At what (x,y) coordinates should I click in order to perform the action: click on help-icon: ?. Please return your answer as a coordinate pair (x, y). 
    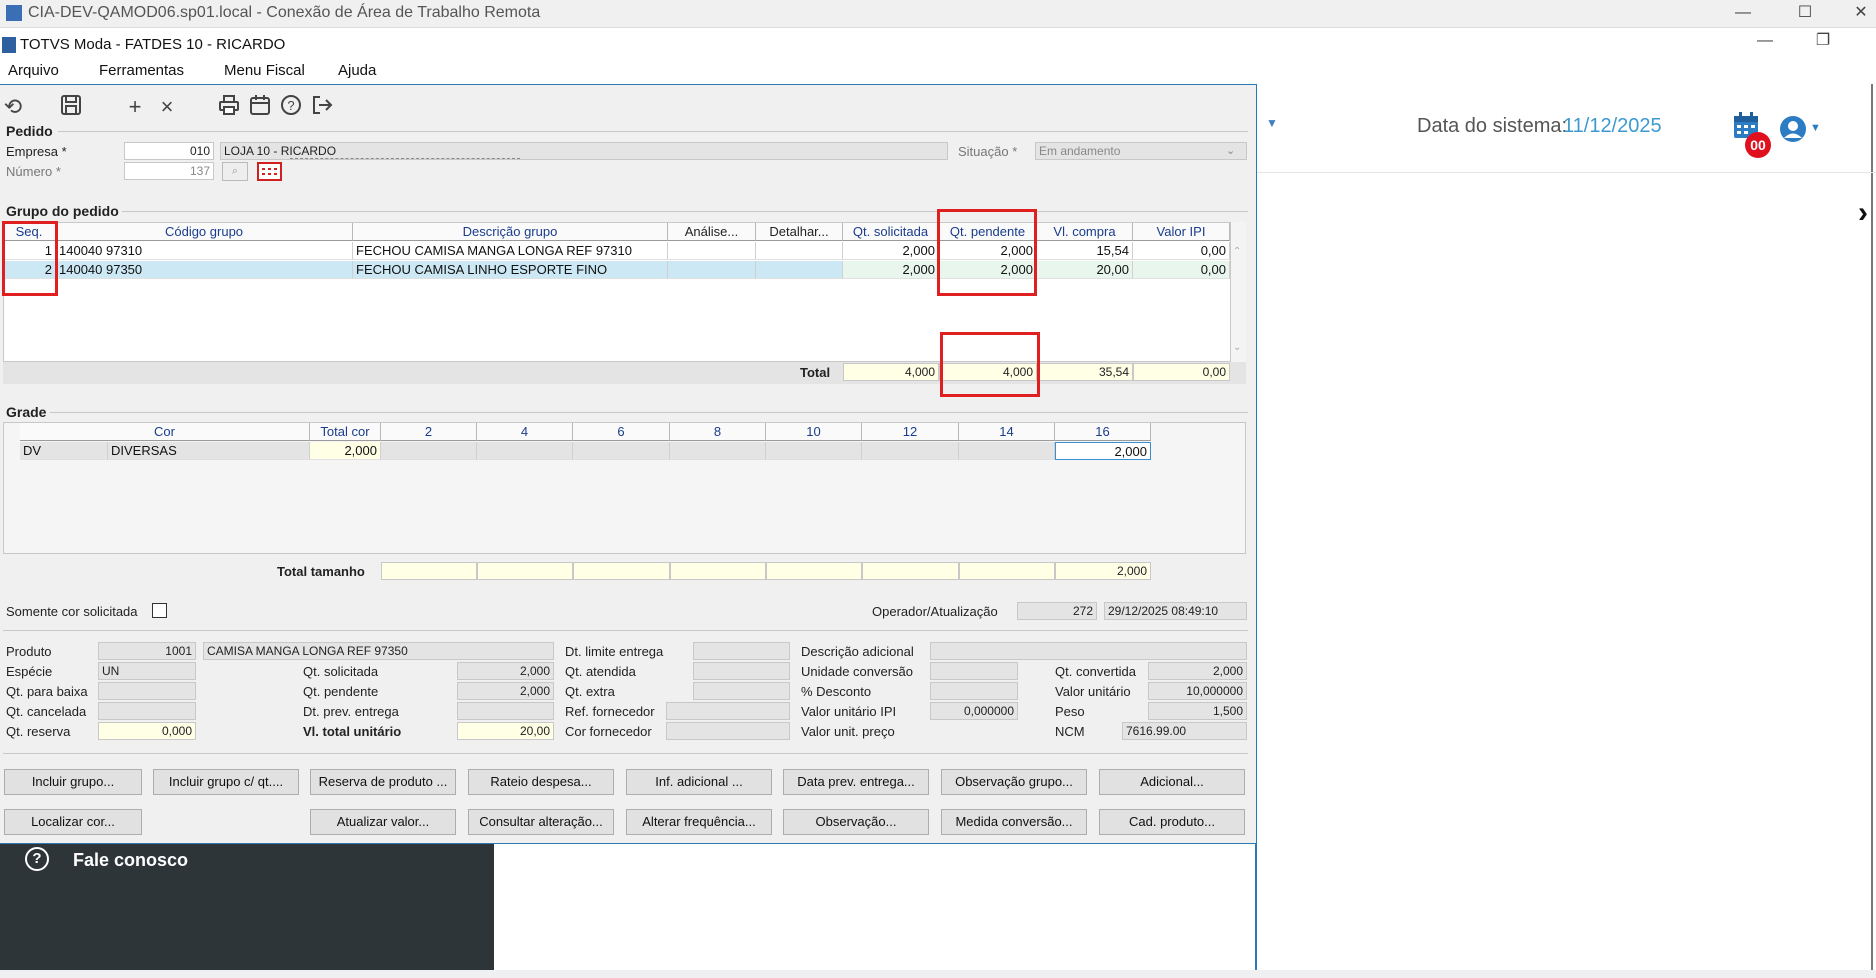
    Looking at the image, I should click on (291, 107).